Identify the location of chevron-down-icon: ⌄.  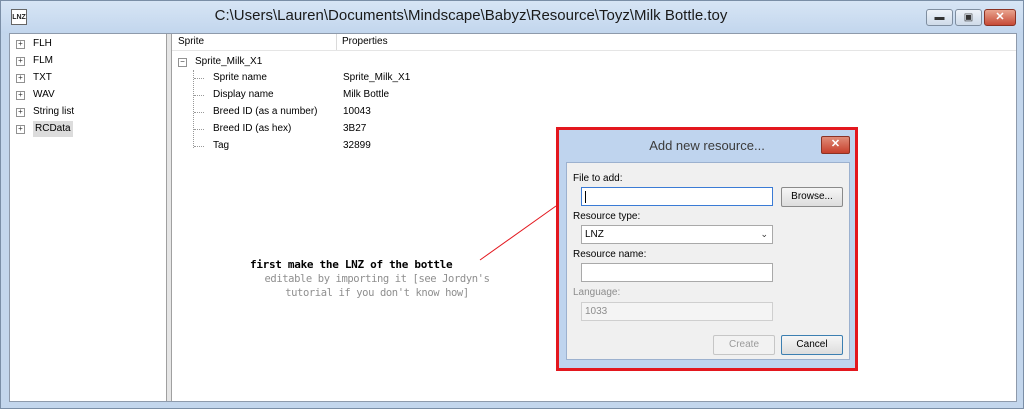
(764, 234).